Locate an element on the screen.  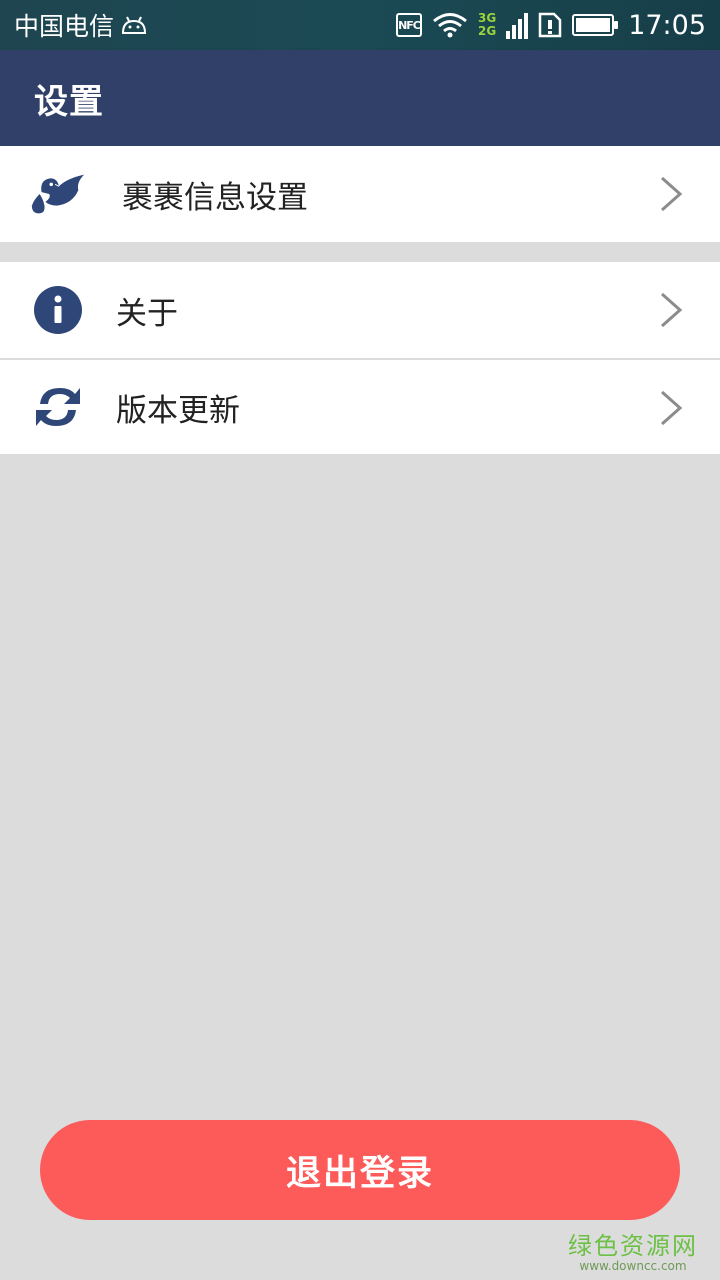
app-bar: 设置 is located at coordinates (360, 98).